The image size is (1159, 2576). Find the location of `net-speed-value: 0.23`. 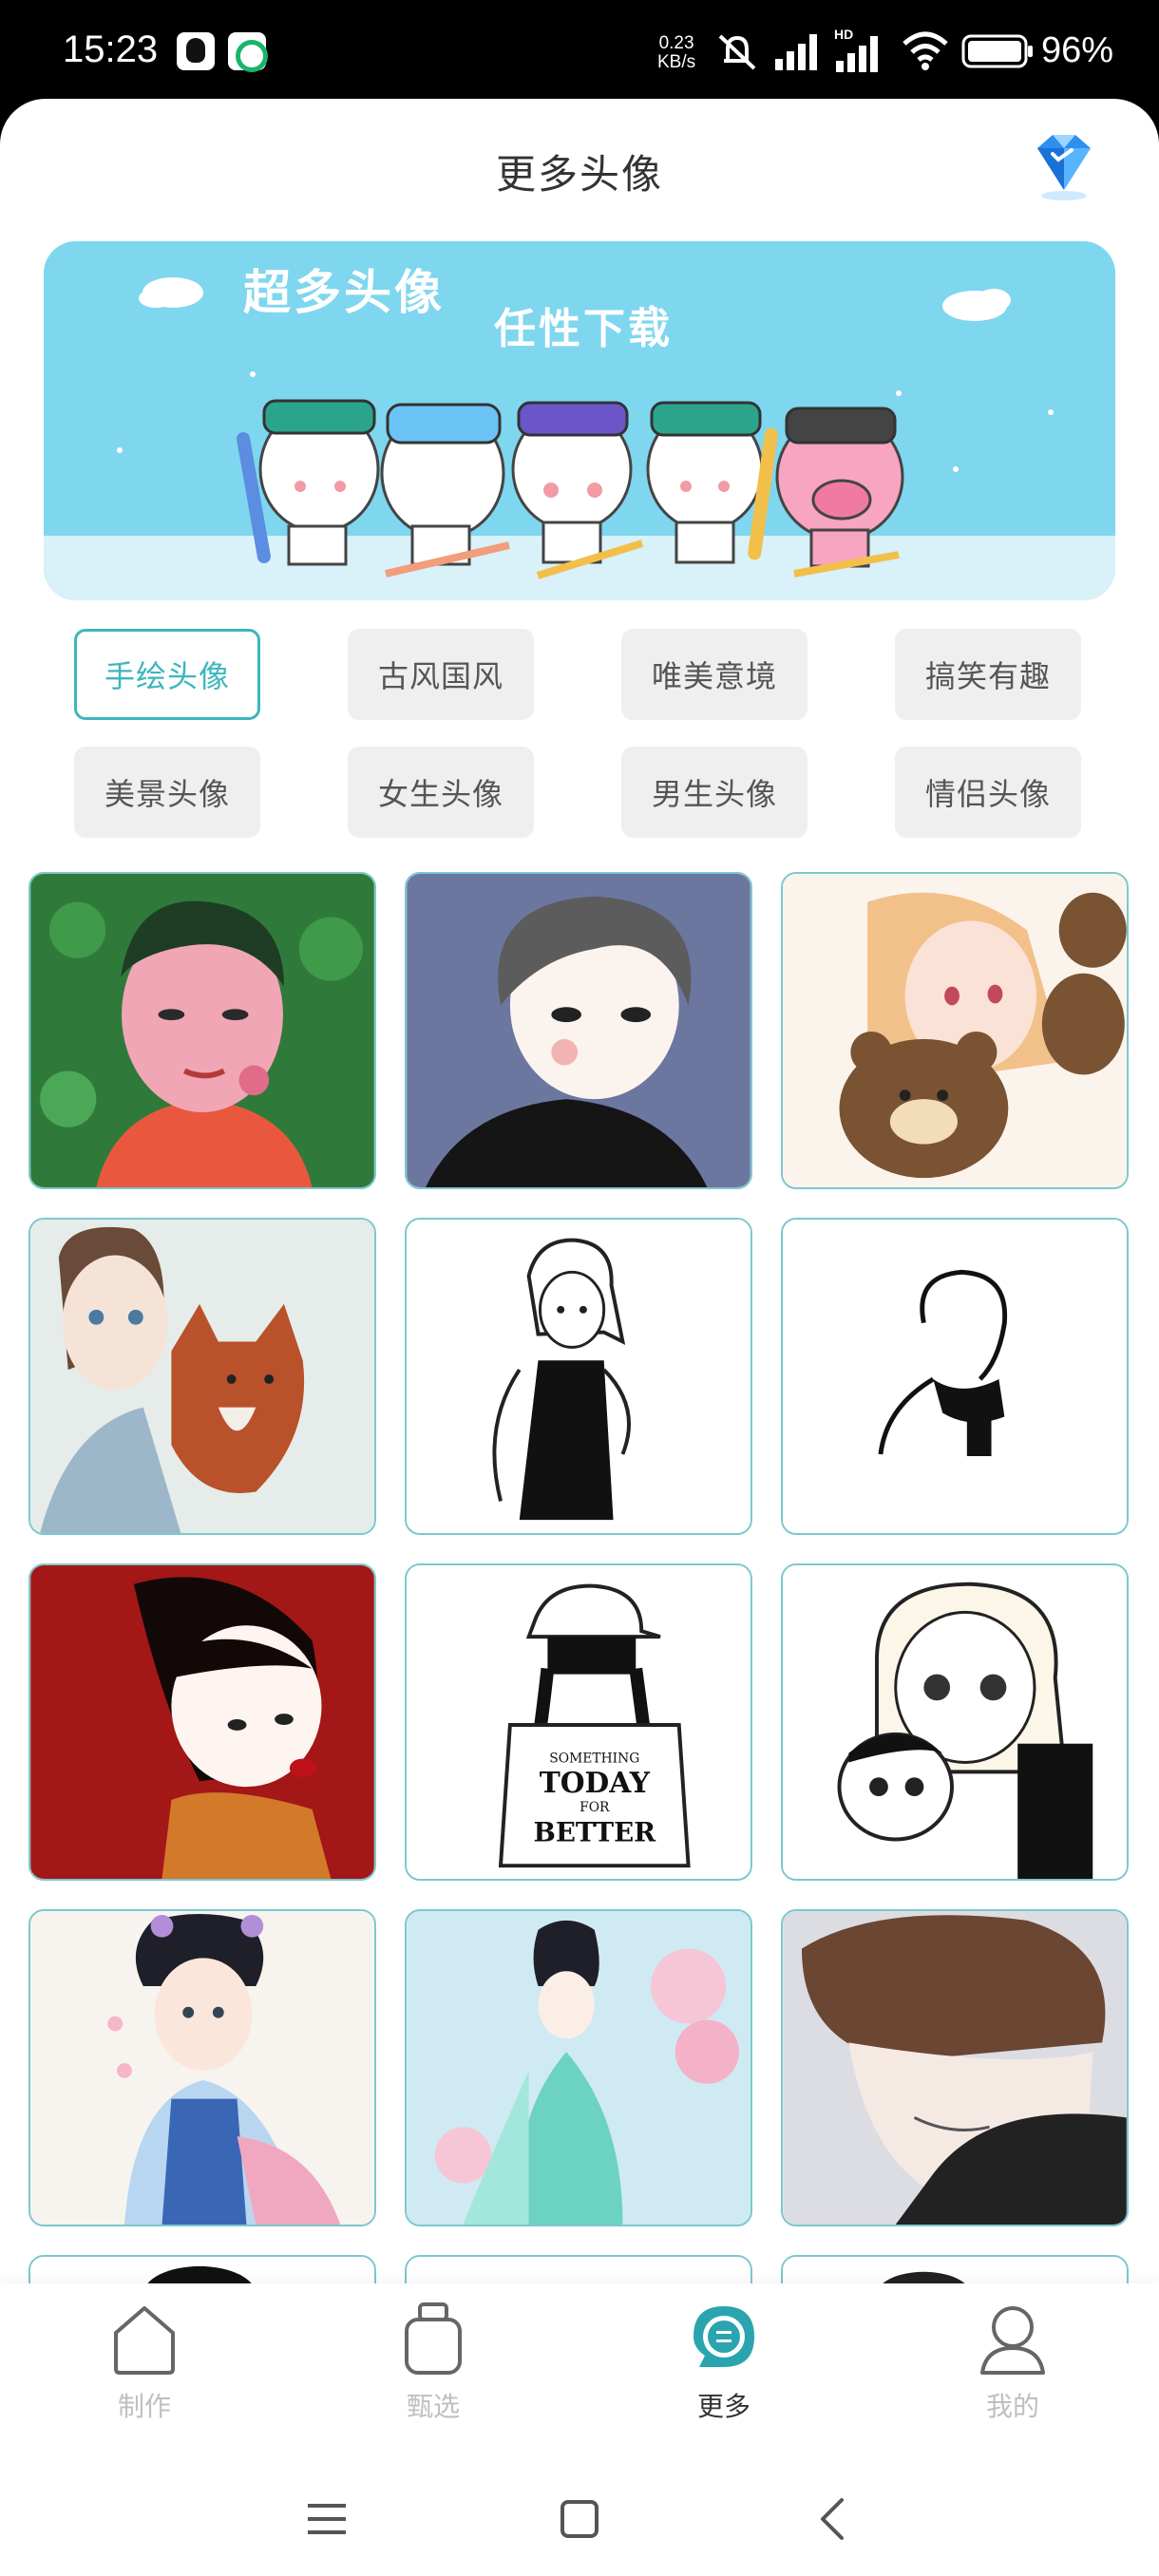

net-speed-value: 0.23 is located at coordinates (676, 43).